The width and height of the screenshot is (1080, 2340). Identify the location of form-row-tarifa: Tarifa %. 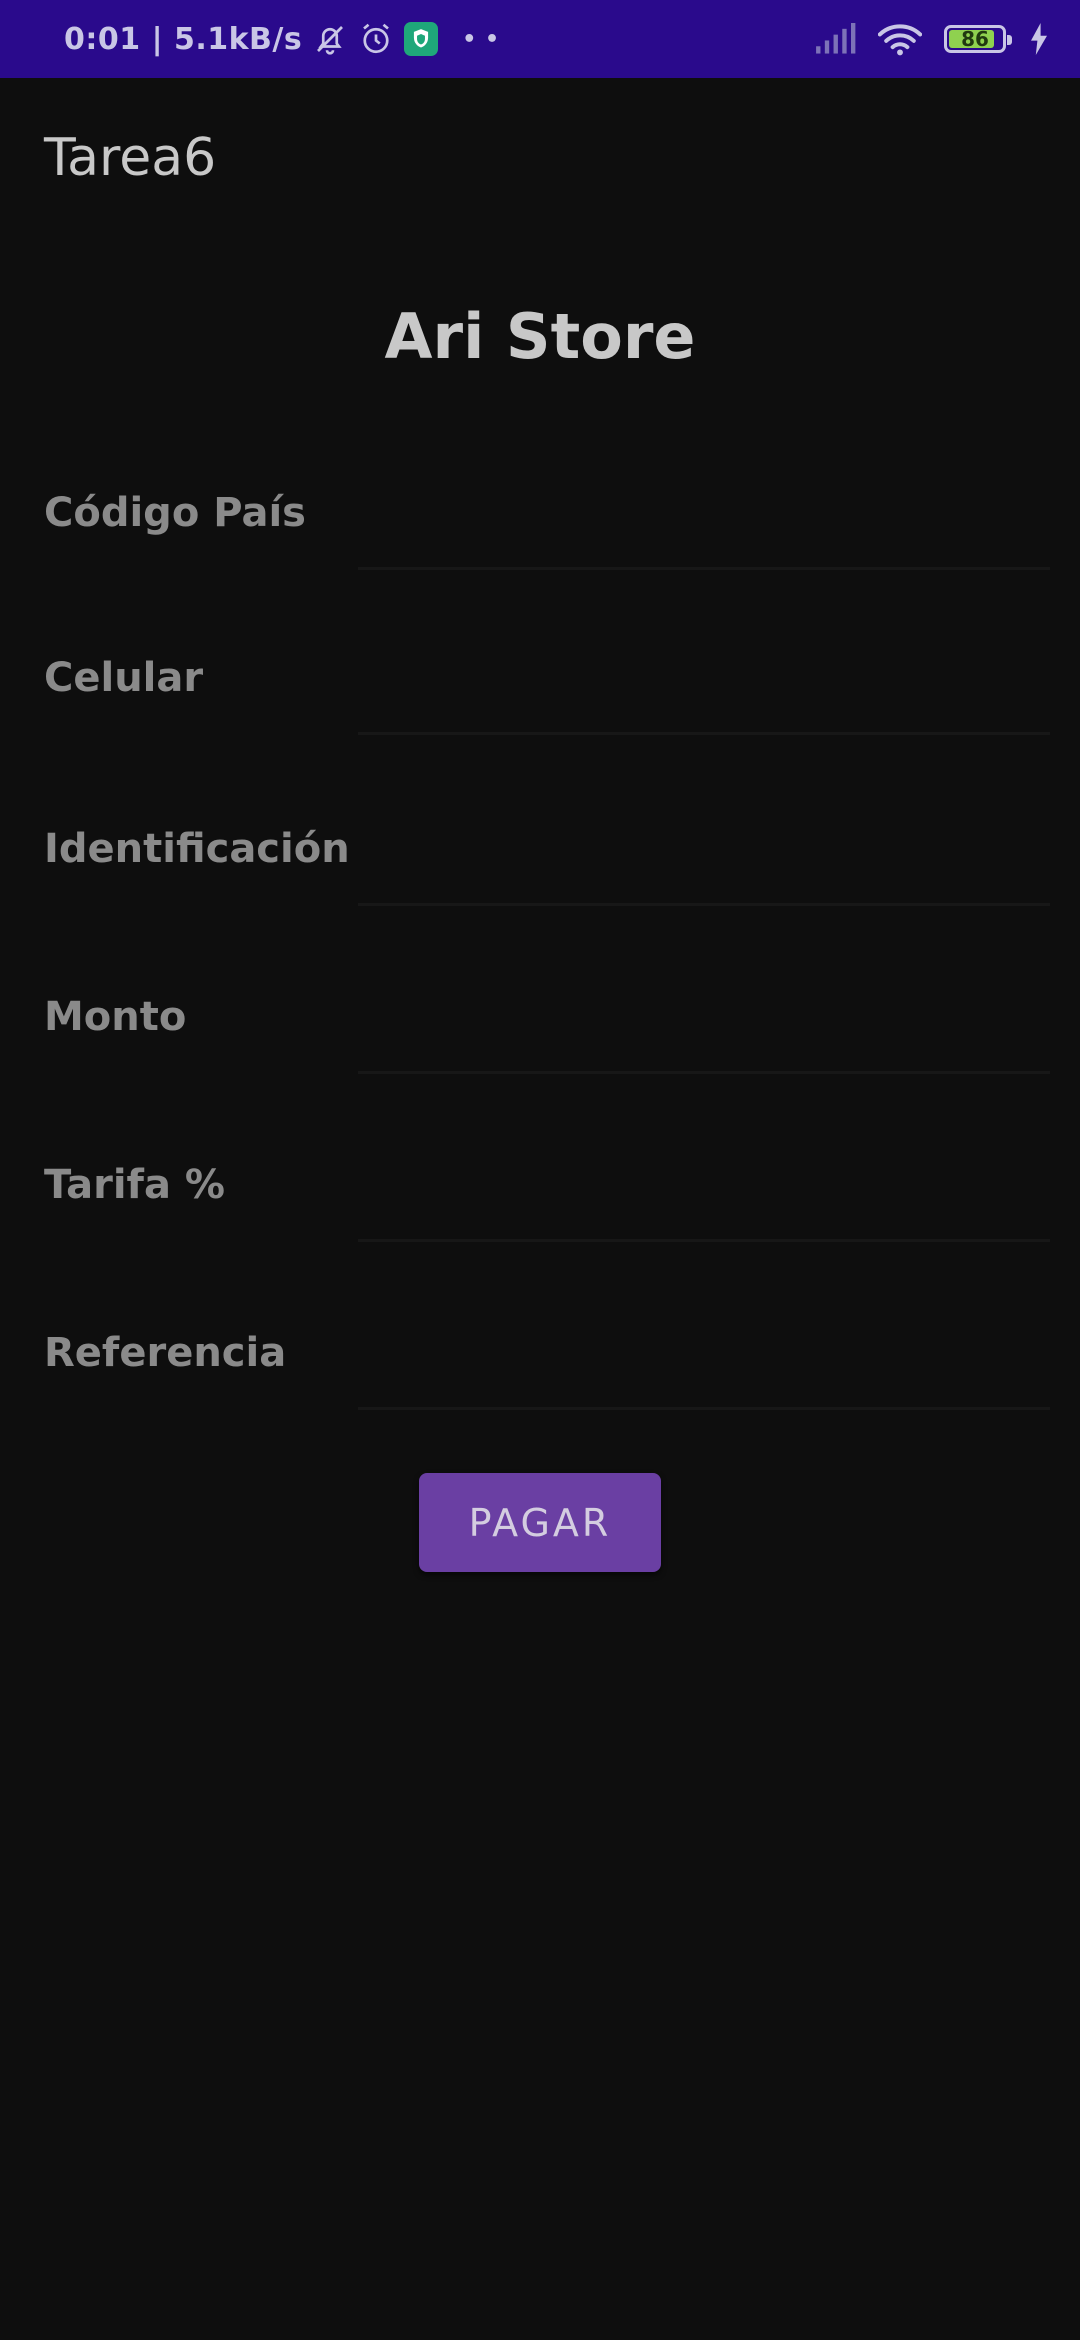
(540, 1237).